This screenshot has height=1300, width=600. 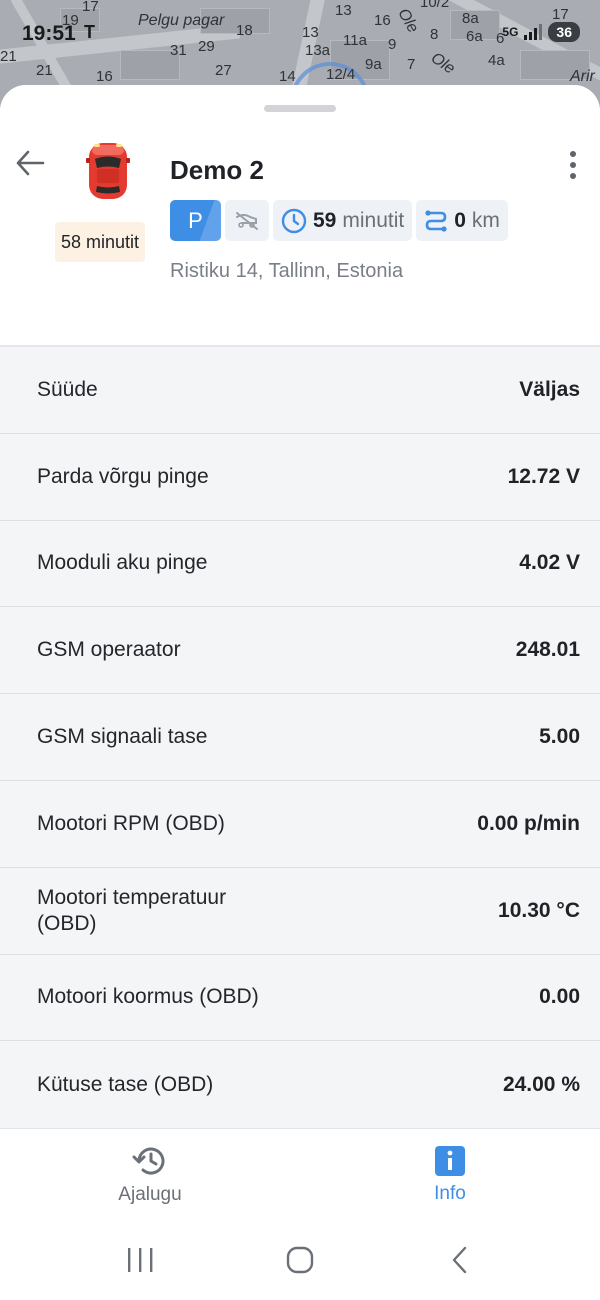 What do you see at coordinates (496, 60) in the screenshot?
I see `map-house-number: 4a` at bounding box center [496, 60].